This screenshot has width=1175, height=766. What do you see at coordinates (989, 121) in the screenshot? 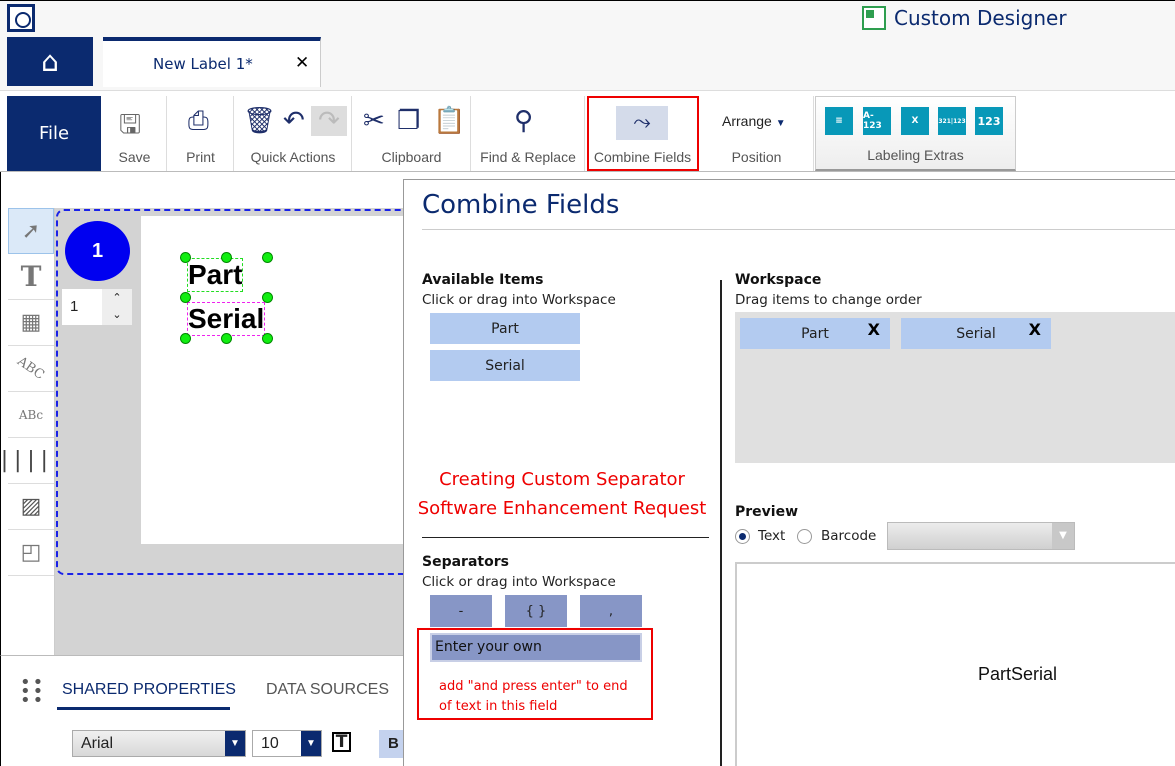
I see `counter-icon: 123` at bounding box center [989, 121].